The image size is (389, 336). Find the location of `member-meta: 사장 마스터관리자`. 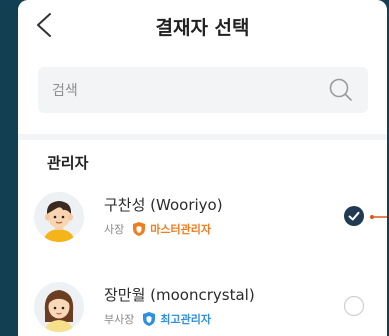

member-meta: 사장 마스터관리자 is located at coordinates (157, 229).